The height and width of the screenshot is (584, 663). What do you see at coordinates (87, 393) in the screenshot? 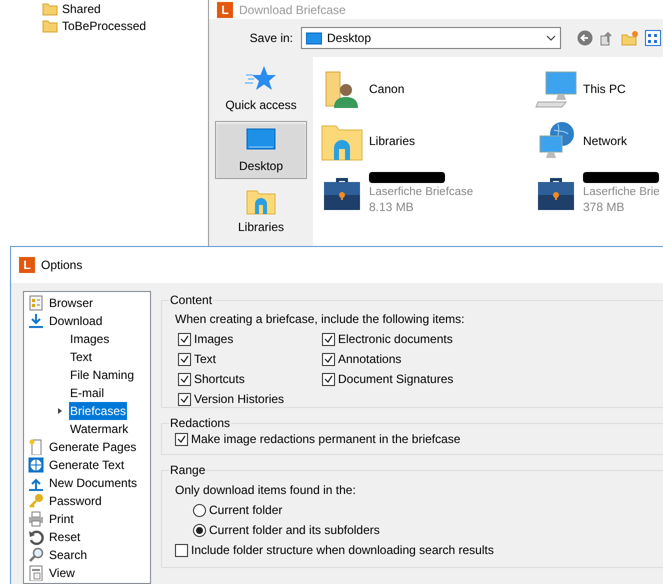
I see `tree-item: E-mail` at bounding box center [87, 393].